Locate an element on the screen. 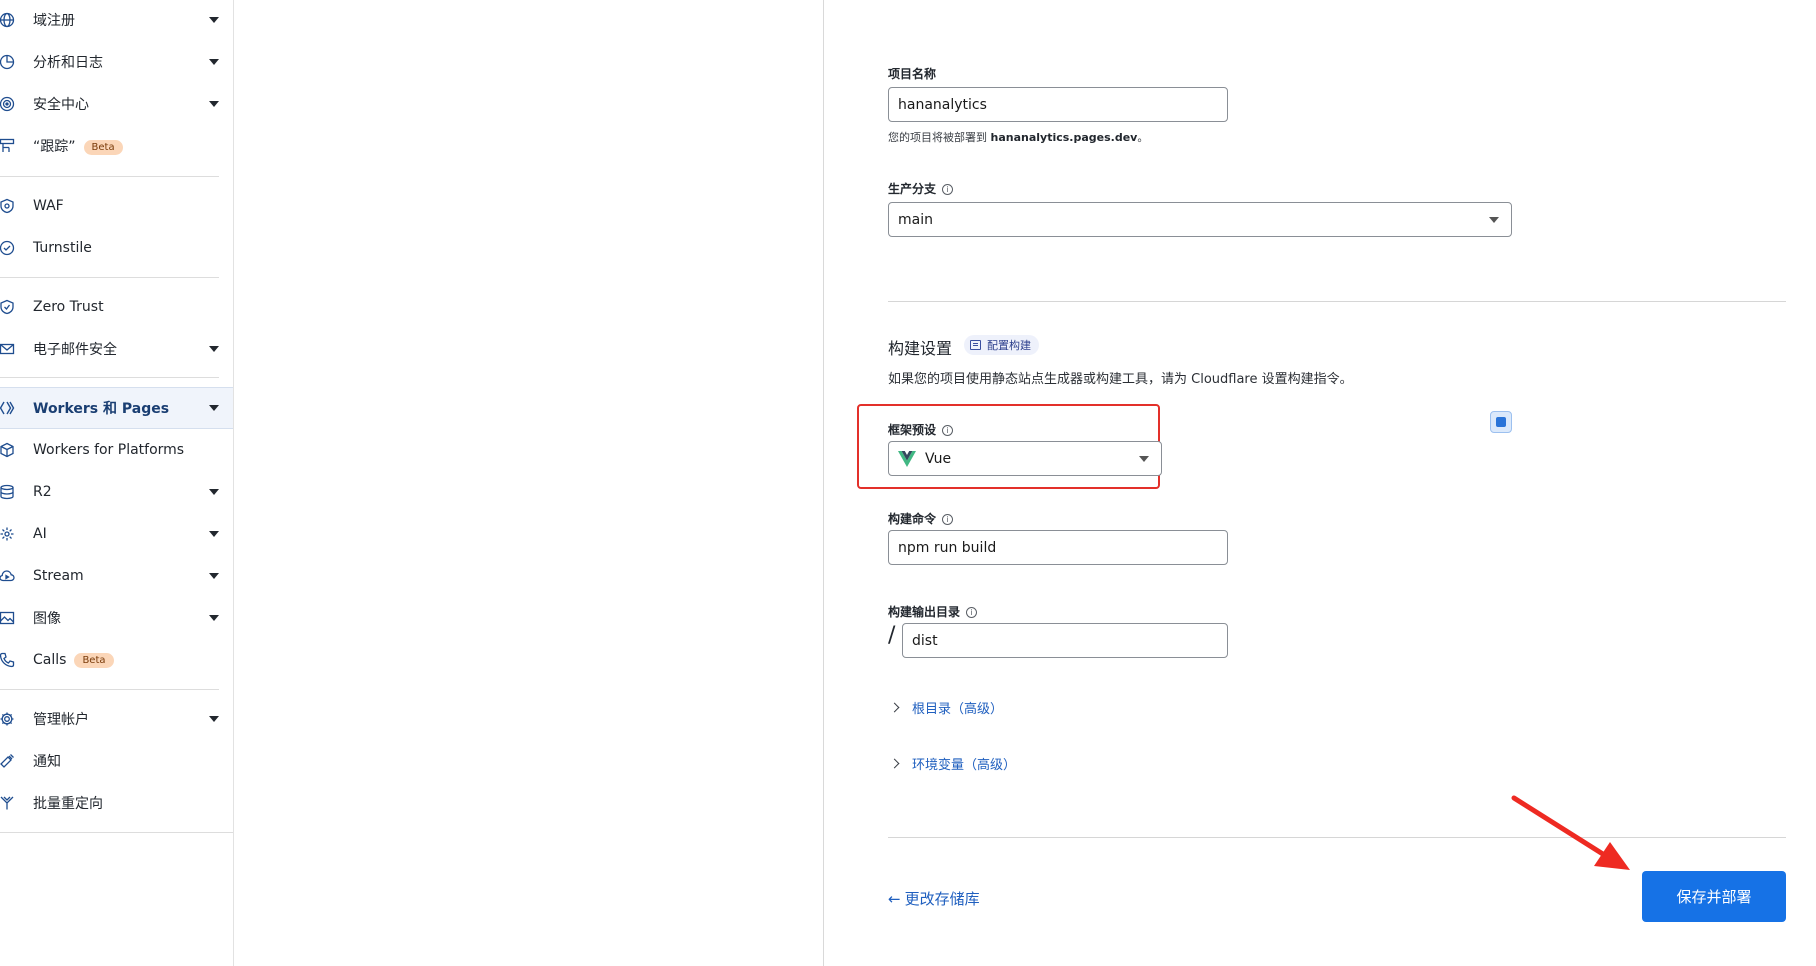 The image size is (1816, 966). framework-preset-label: 框架预设 i is located at coordinates (921, 429).